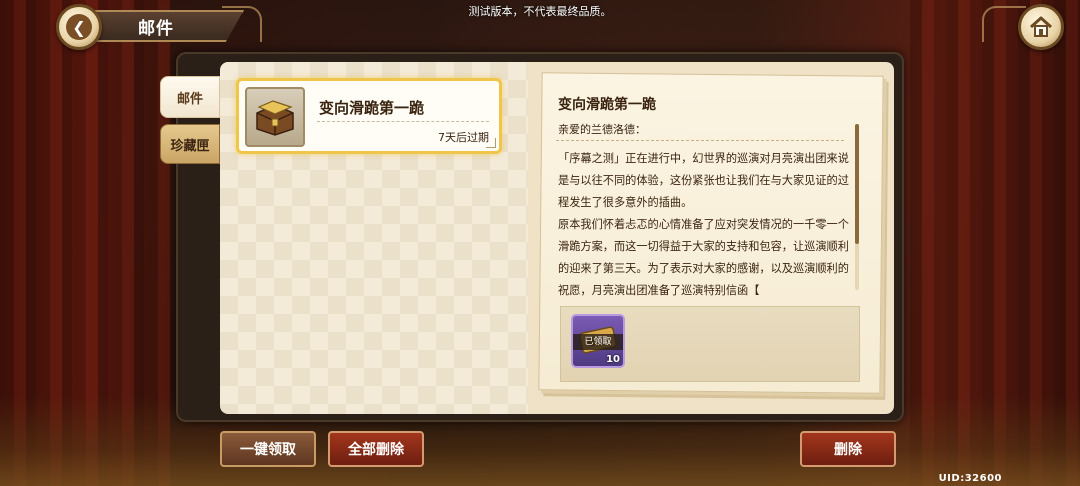 The height and width of the screenshot is (486, 1080). Describe the element at coordinates (372, 108) in the screenshot. I see `mail-item-title: 变向滑跪第一跪` at that location.